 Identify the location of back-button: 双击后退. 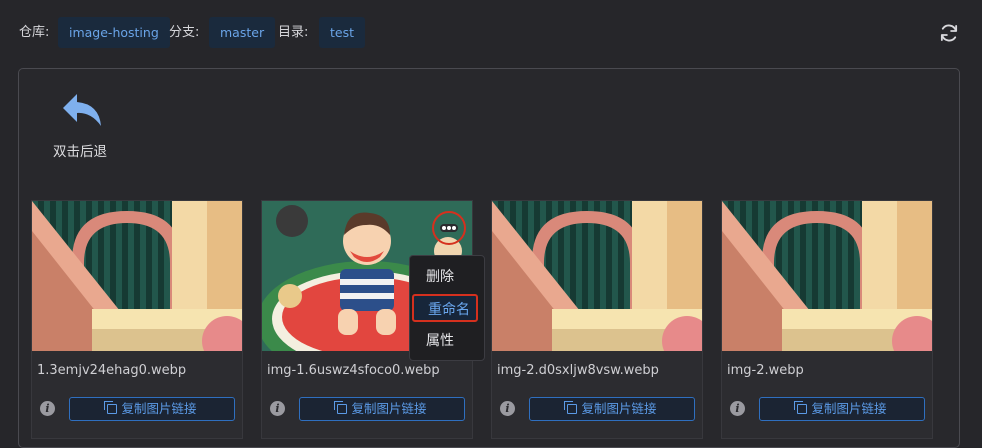
(83, 127).